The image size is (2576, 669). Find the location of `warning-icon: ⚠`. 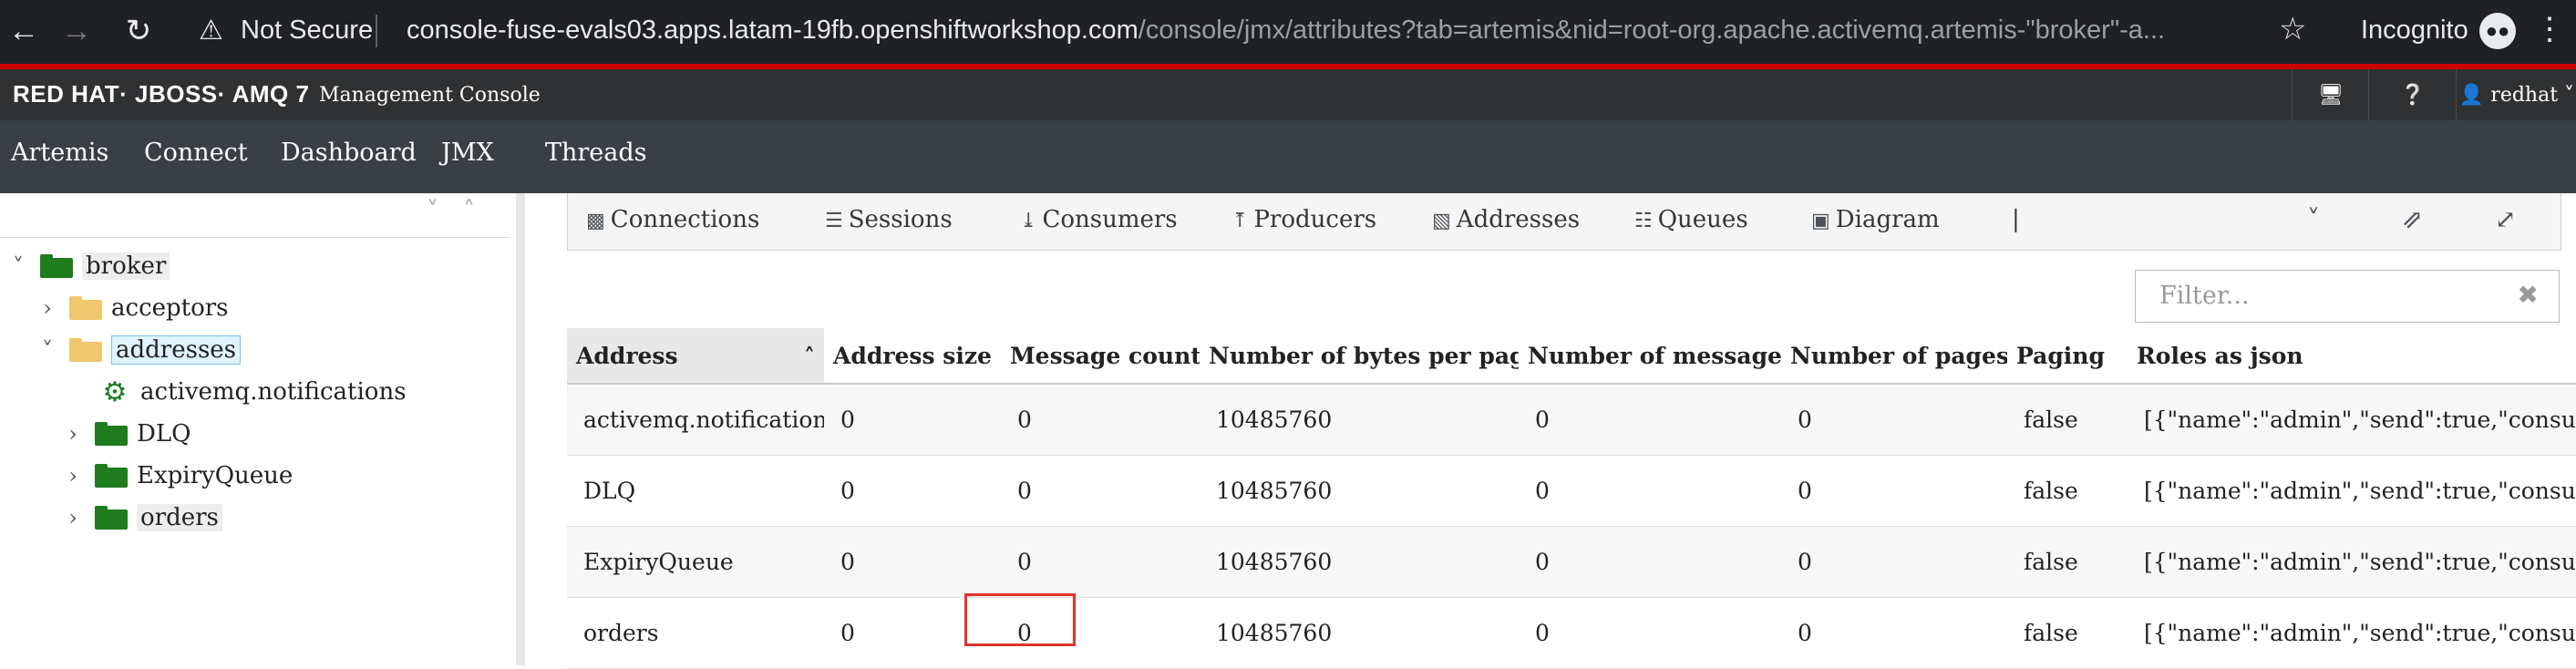

warning-icon: ⚠ is located at coordinates (211, 30).